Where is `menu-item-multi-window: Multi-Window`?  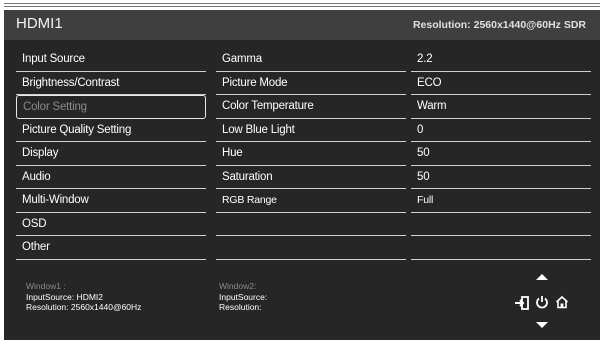 menu-item-multi-window: Multi-Window is located at coordinates (111, 201).